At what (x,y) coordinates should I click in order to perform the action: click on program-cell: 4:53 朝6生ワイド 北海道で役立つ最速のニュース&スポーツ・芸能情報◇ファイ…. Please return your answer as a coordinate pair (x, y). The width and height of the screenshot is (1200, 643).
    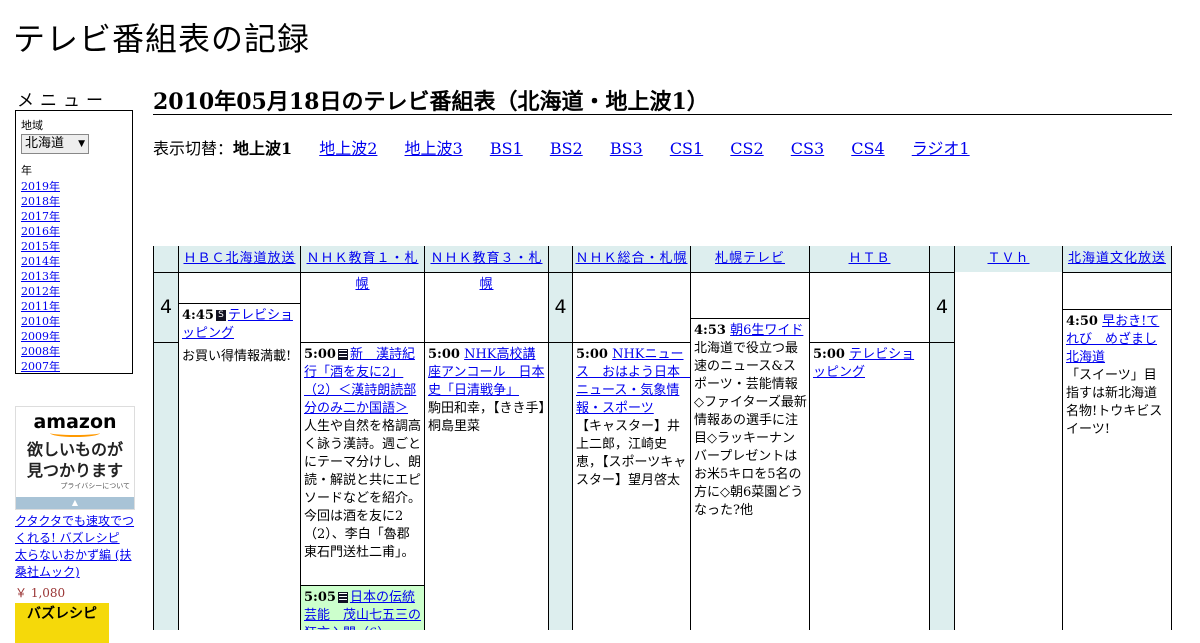
    Looking at the image, I should click on (750, 474).